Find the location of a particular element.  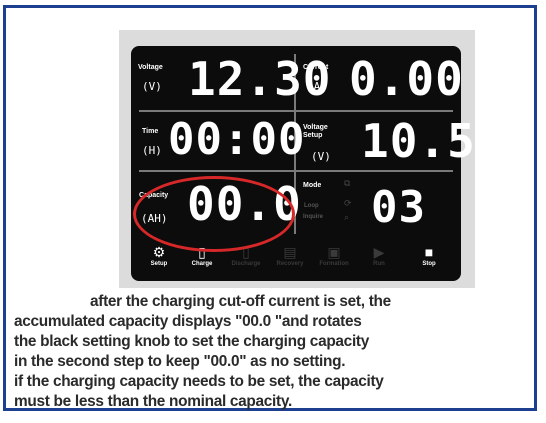

recovery-label: Recovery is located at coordinates (290, 264).